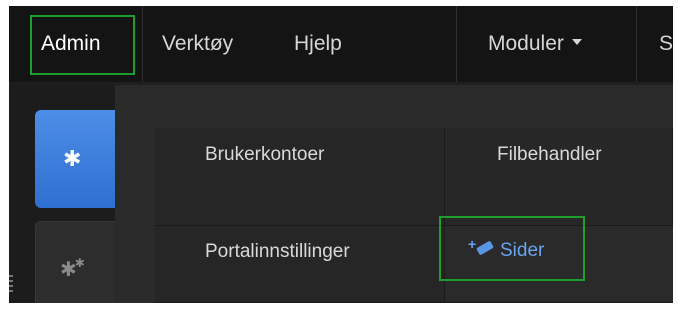 This screenshot has width=678, height=309. What do you see at coordinates (197, 44) in the screenshot?
I see `menu-tools: Verktøy` at bounding box center [197, 44].